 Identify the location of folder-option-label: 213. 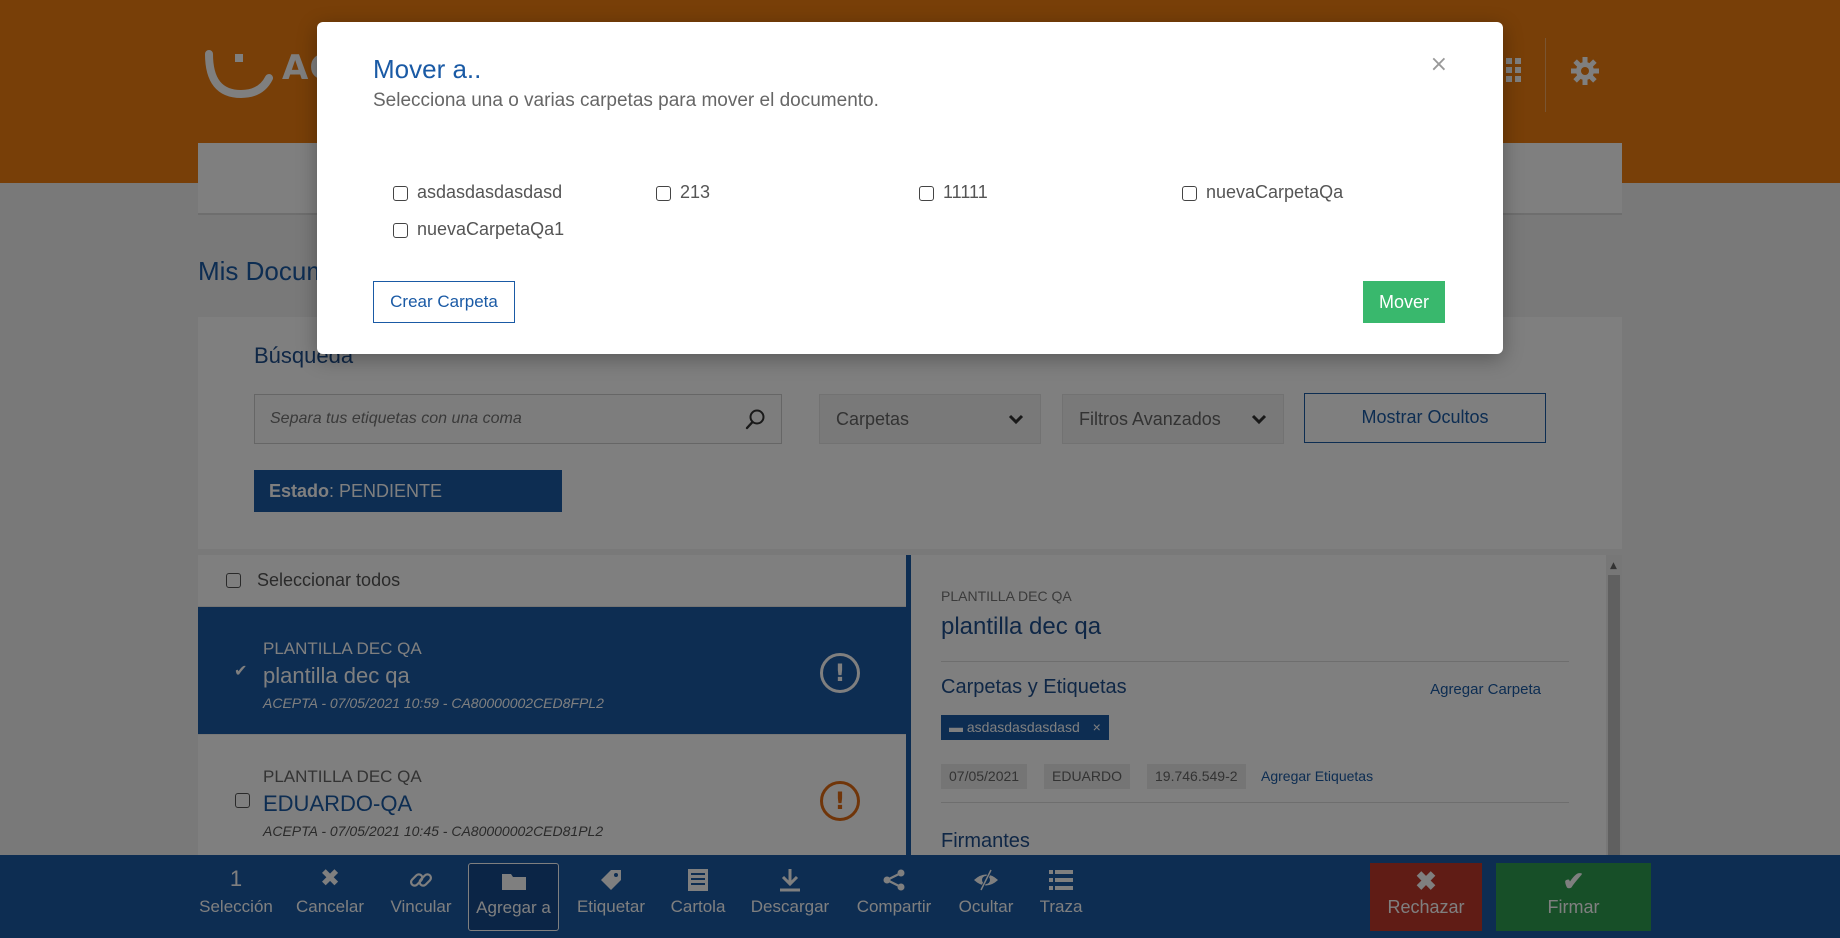
(695, 192).